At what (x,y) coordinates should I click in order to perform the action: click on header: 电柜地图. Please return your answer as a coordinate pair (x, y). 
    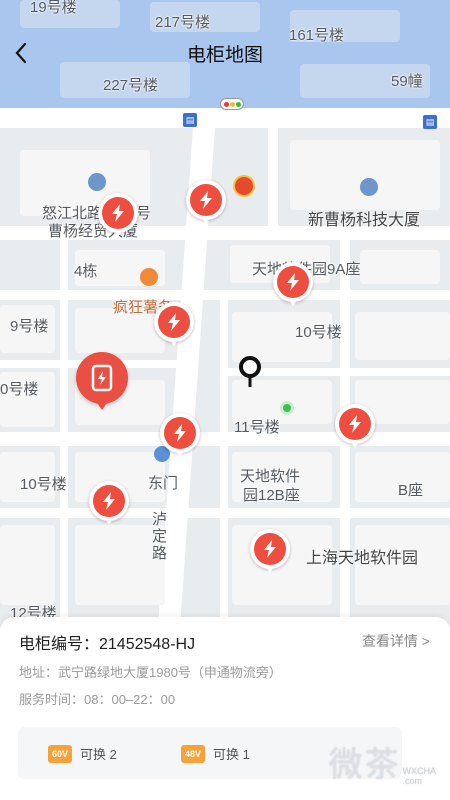
    Looking at the image, I should click on (225, 33).